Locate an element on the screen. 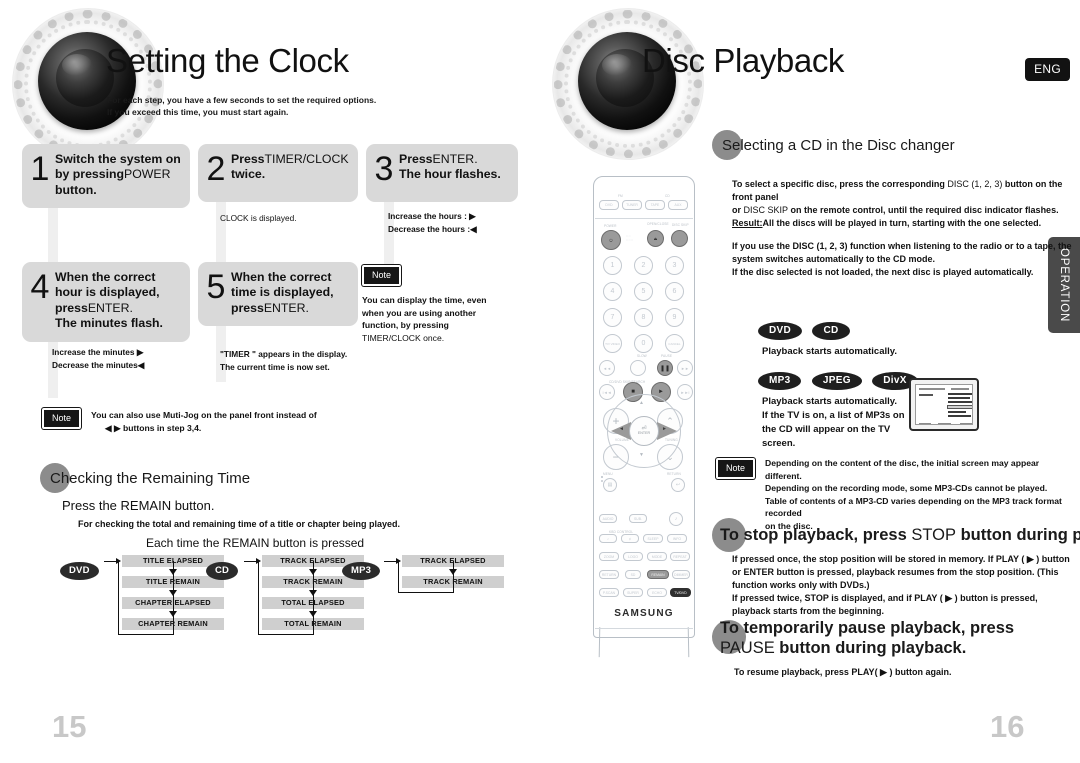  note-bottom-badge: Note is located at coordinates (62, 418).